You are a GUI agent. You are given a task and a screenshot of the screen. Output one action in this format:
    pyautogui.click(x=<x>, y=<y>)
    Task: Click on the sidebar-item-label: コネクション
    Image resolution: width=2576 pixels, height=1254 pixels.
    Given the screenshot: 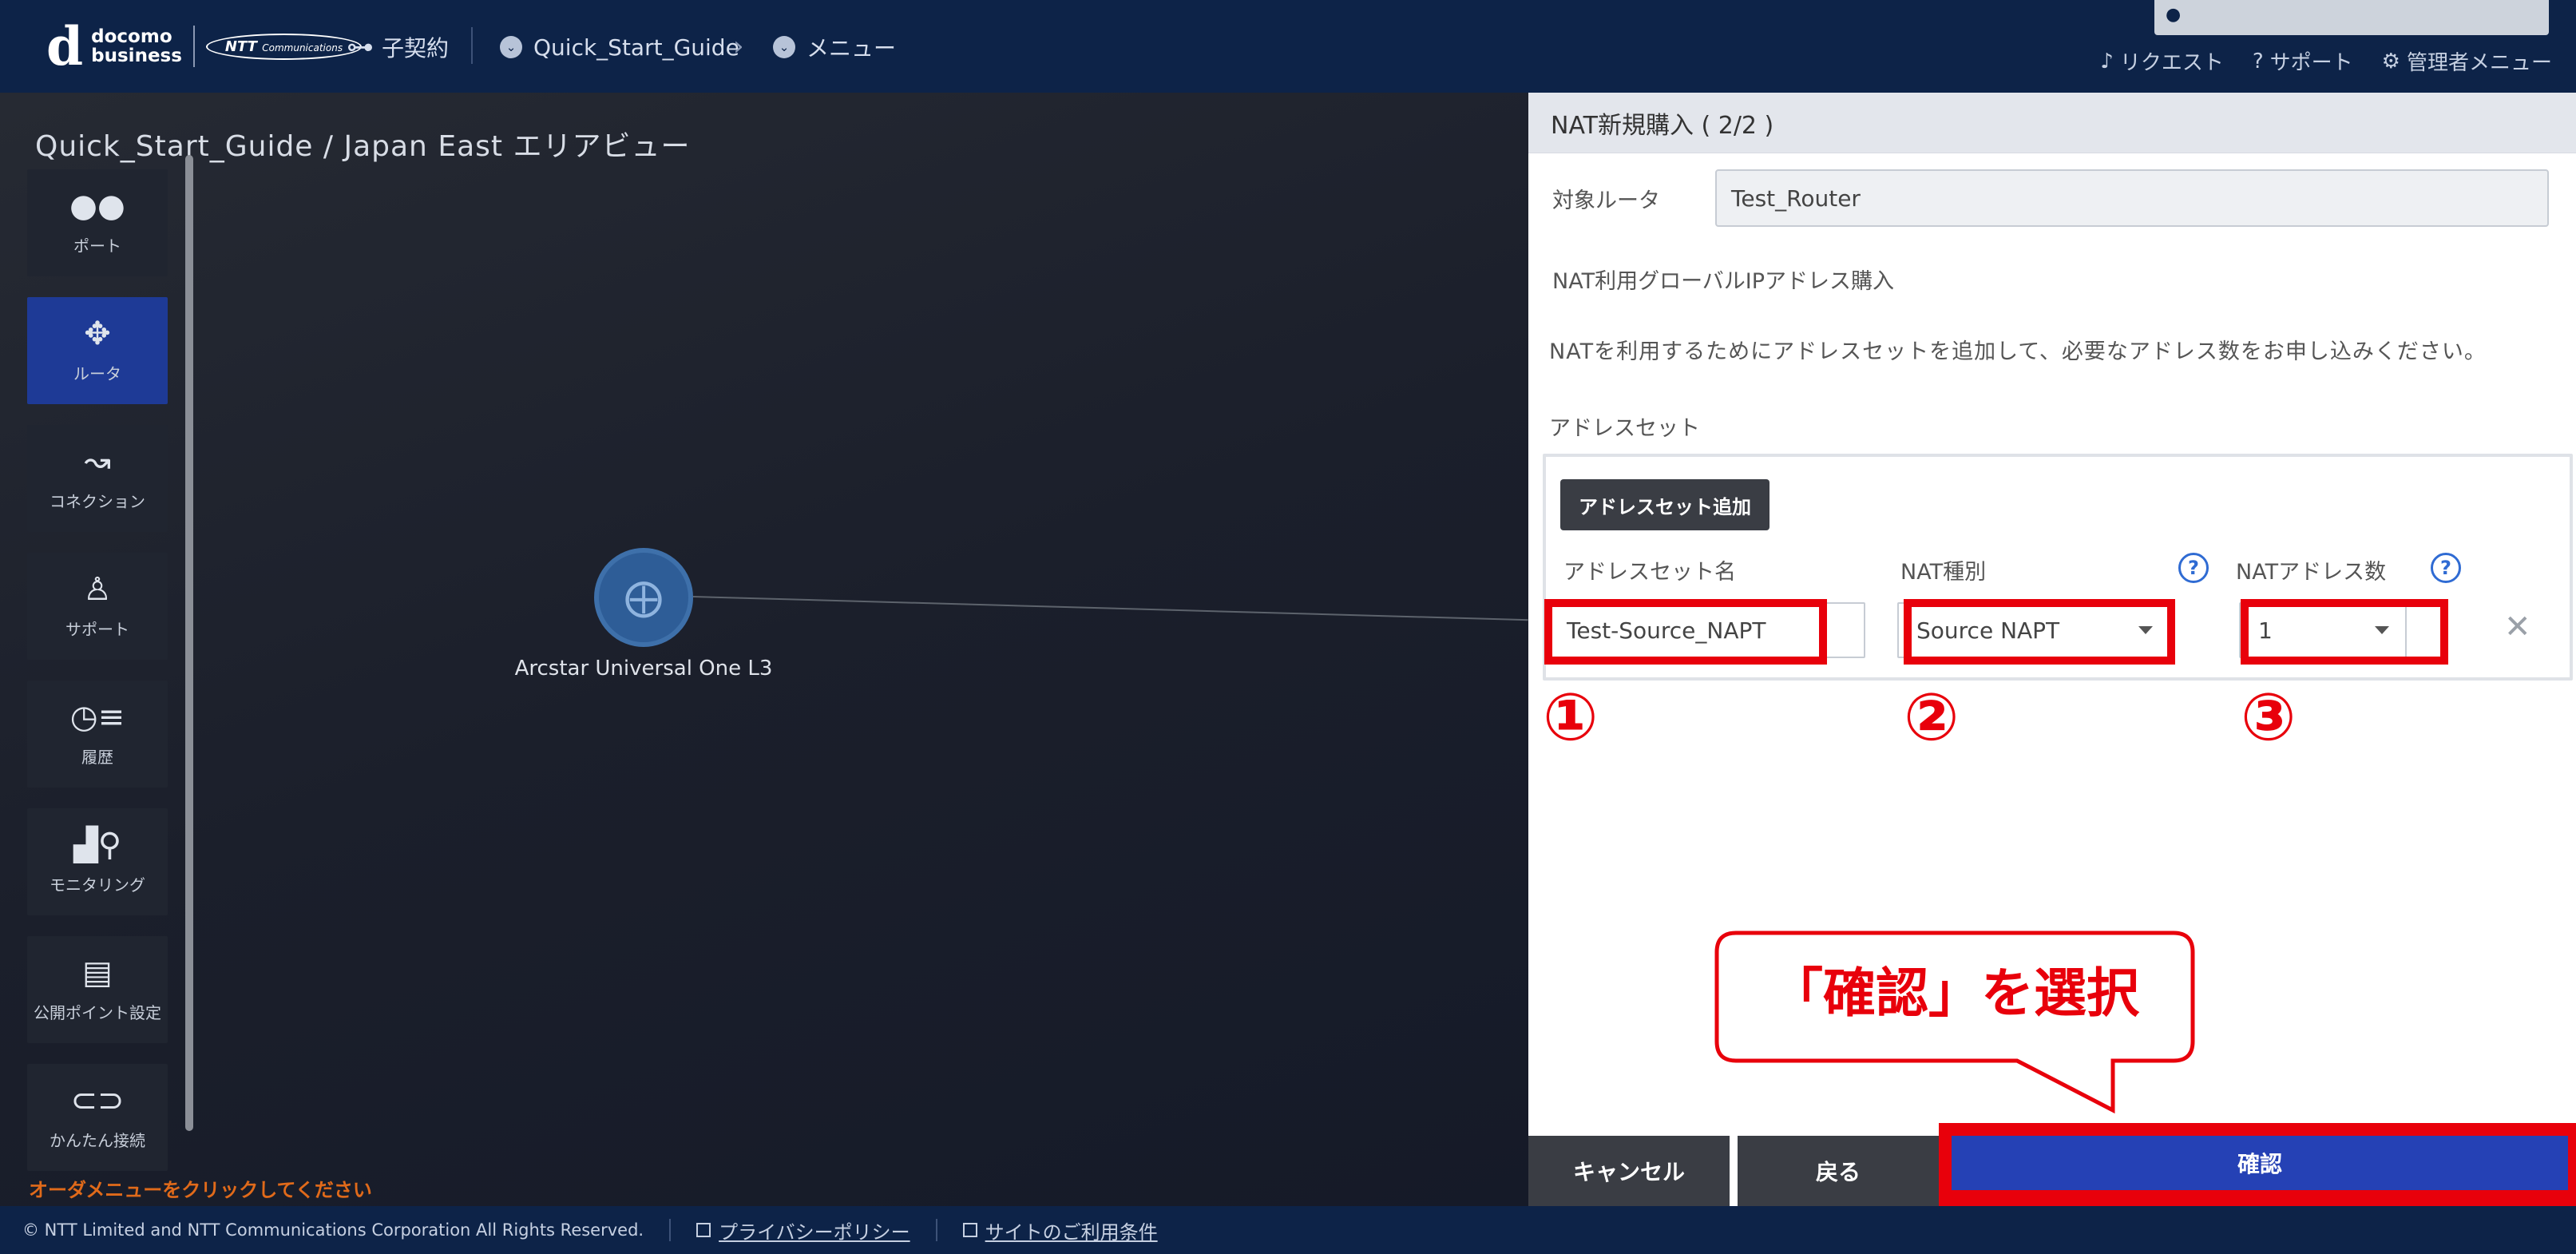 What is the action you would take?
    pyautogui.click(x=97, y=501)
    